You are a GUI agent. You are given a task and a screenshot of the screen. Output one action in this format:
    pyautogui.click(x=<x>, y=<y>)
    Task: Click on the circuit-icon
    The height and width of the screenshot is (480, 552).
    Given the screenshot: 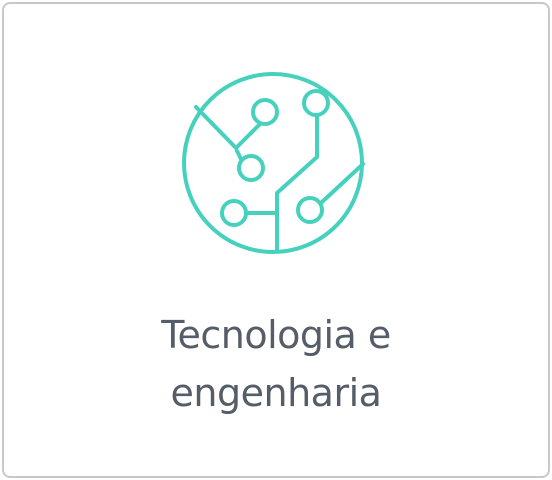 What is the action you would take?
    pyautogui.click(x=271, y=166)
    